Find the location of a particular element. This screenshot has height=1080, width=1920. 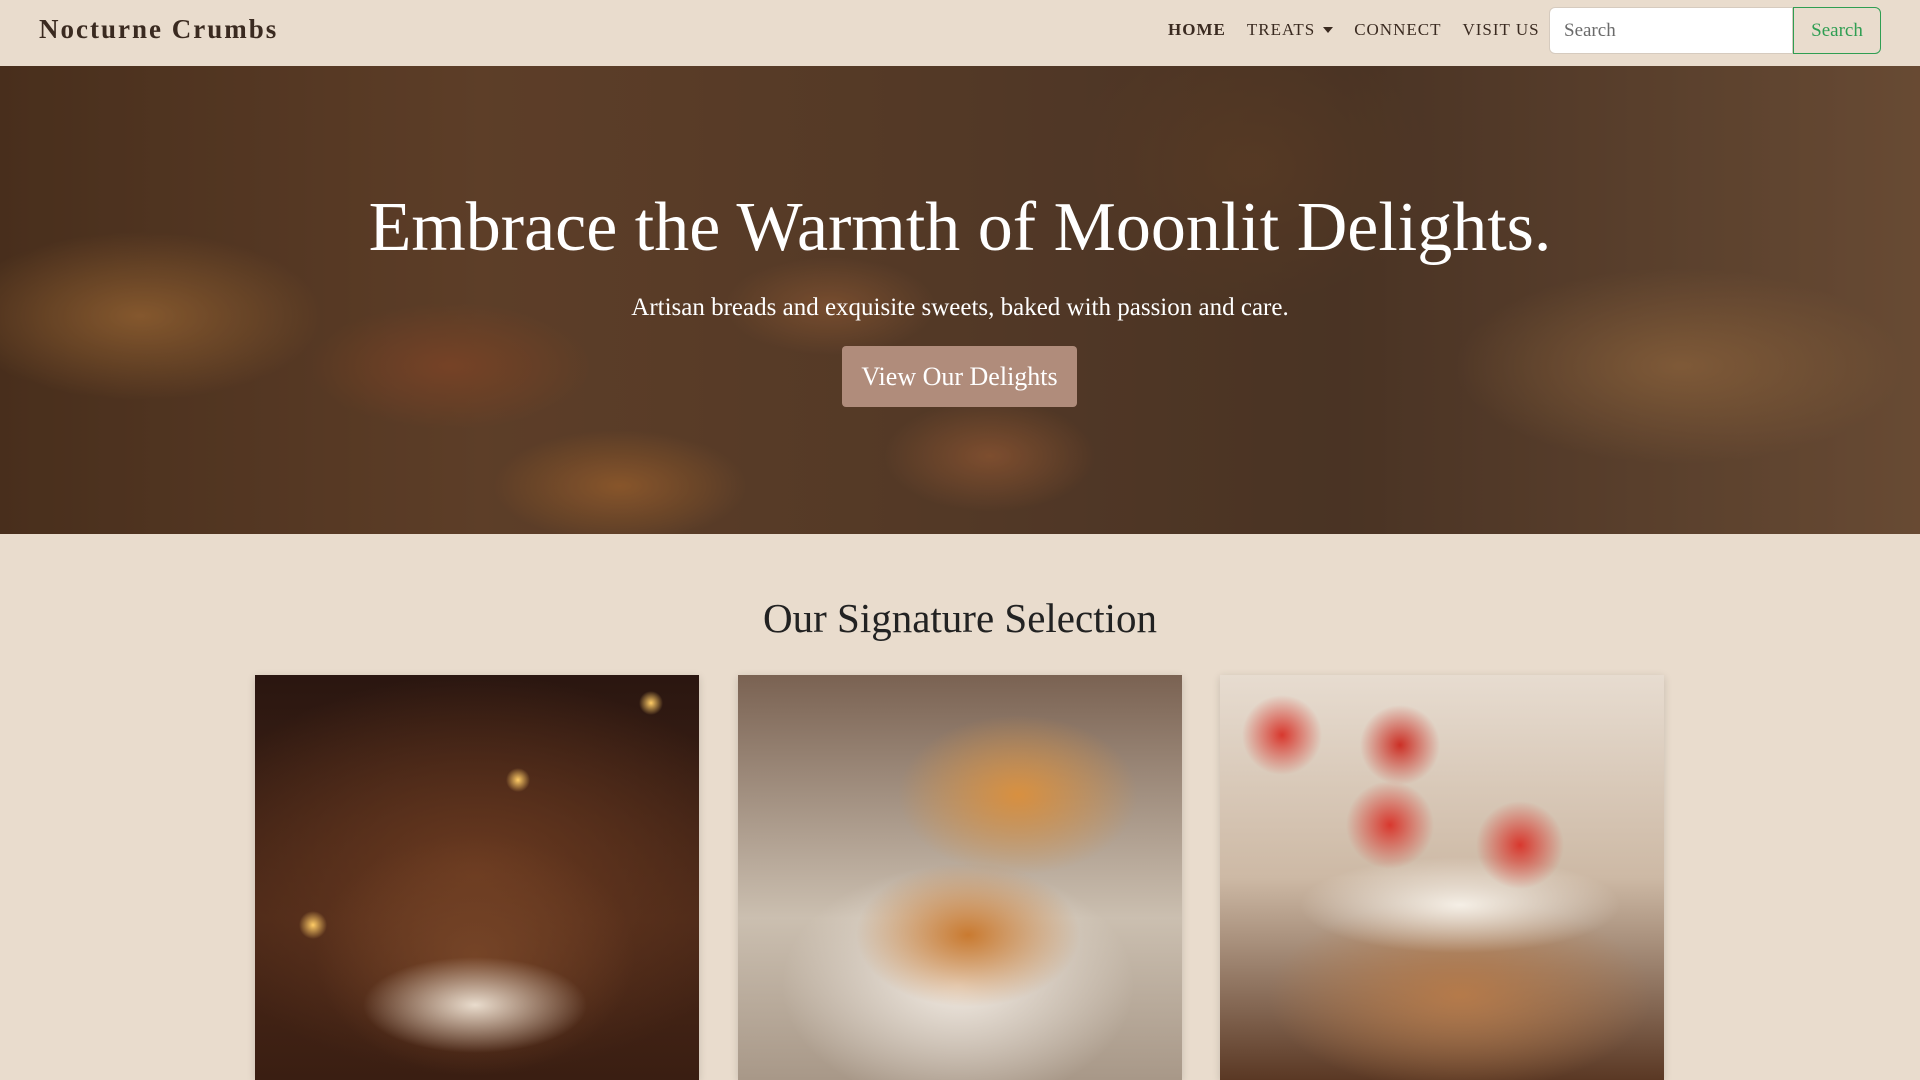

nav-link-home-label: HOME is located at coordinates (1197, 29).